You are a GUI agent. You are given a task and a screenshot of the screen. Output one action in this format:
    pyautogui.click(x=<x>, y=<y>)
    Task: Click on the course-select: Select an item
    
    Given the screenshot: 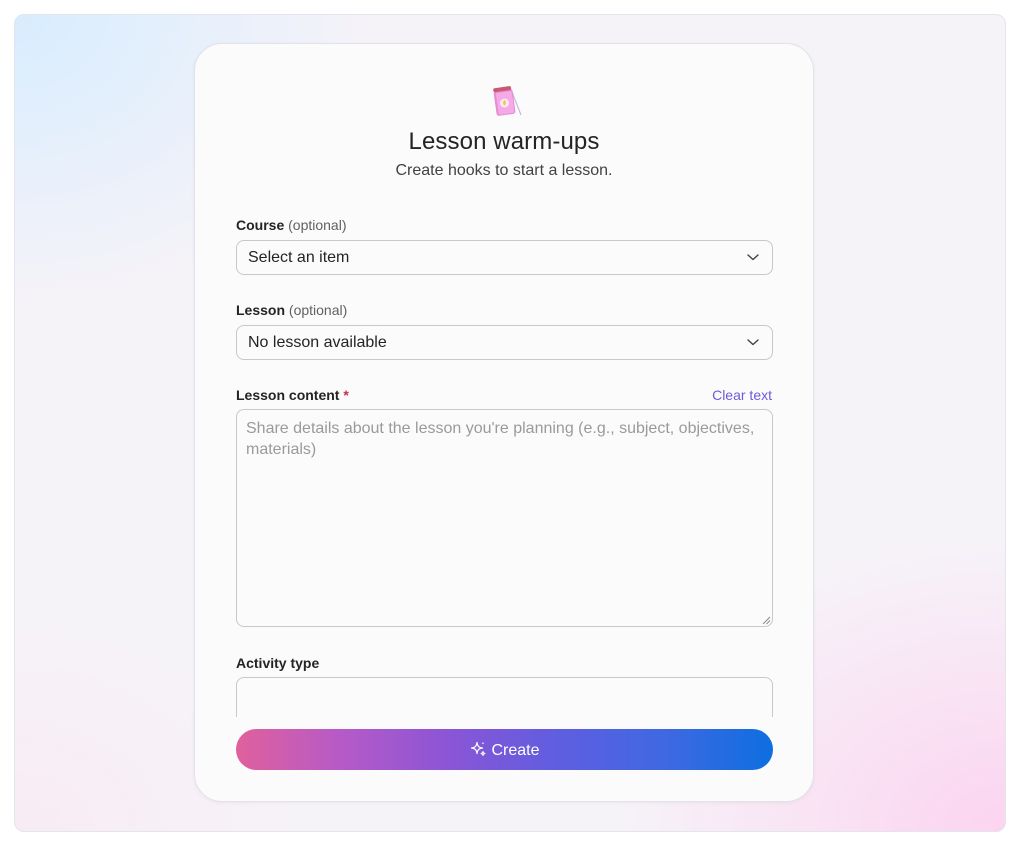 What is the action you would take?
    pyautogui.click(x=504, y=257)
    